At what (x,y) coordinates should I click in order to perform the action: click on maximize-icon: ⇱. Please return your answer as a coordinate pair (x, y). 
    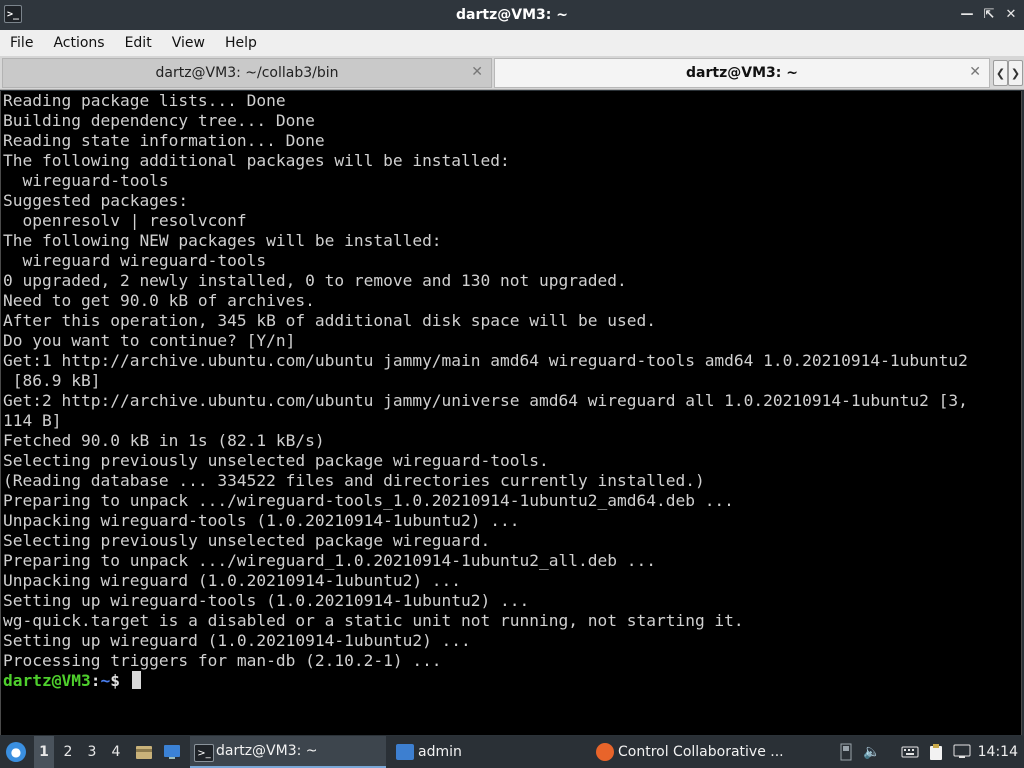
    Looking at the image, I should click on (989, 14).